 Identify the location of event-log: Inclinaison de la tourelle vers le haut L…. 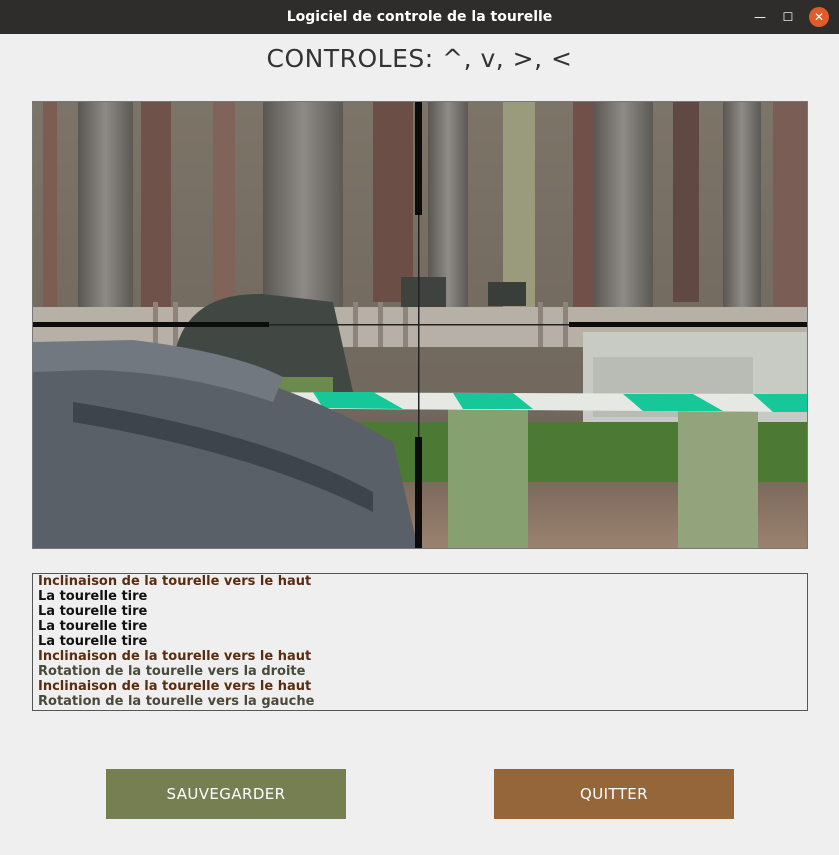
(420, 642).